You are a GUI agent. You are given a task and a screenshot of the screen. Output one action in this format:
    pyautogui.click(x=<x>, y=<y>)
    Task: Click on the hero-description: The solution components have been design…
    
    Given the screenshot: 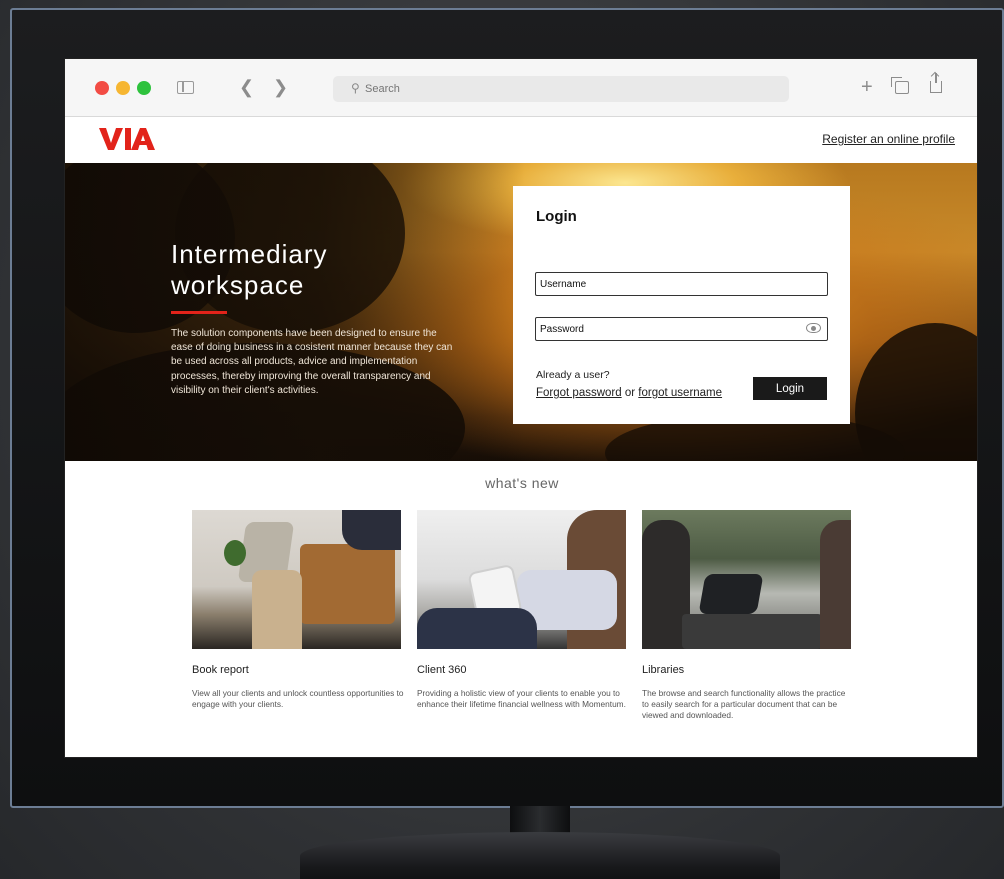 What is the action you would take?
    pyautogui.click(x=312, y=362)
    